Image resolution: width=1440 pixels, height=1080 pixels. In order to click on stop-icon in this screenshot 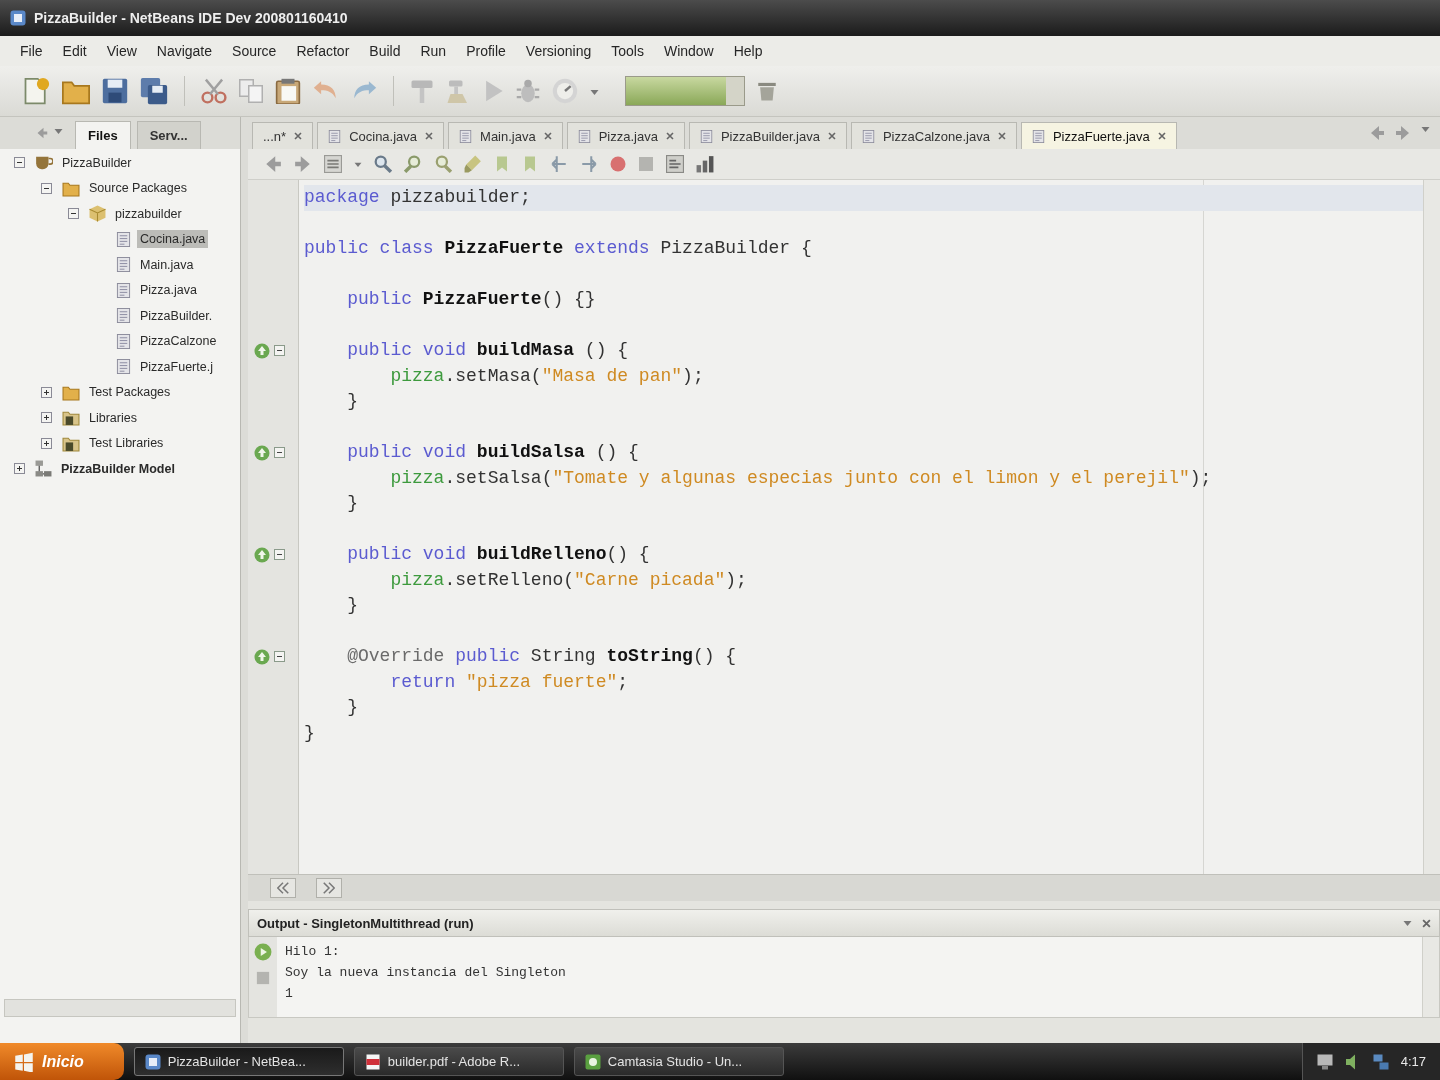, I will do `click(646, 164)`.